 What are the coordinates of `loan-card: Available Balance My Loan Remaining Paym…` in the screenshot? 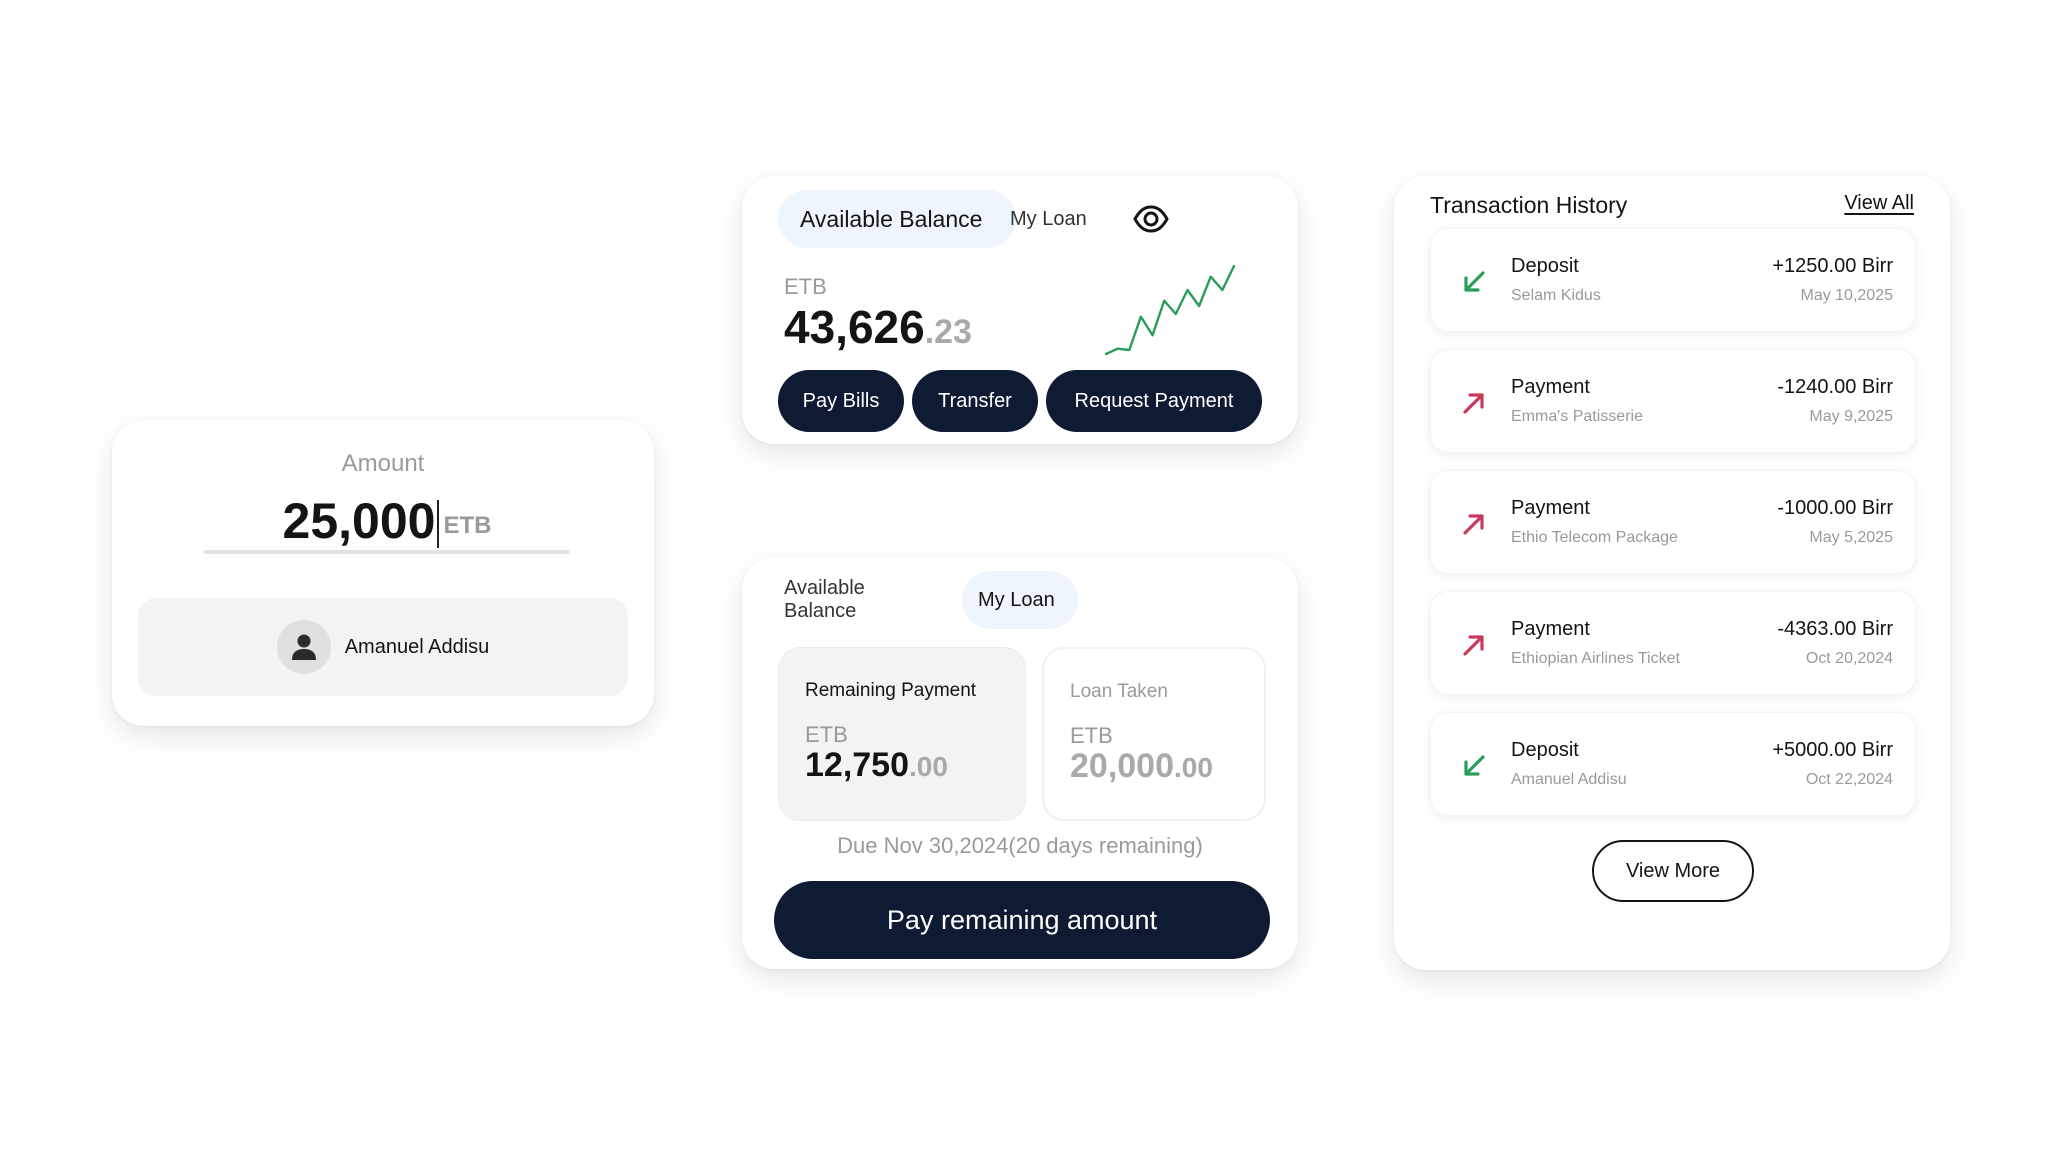 It's located at (1020, 763).